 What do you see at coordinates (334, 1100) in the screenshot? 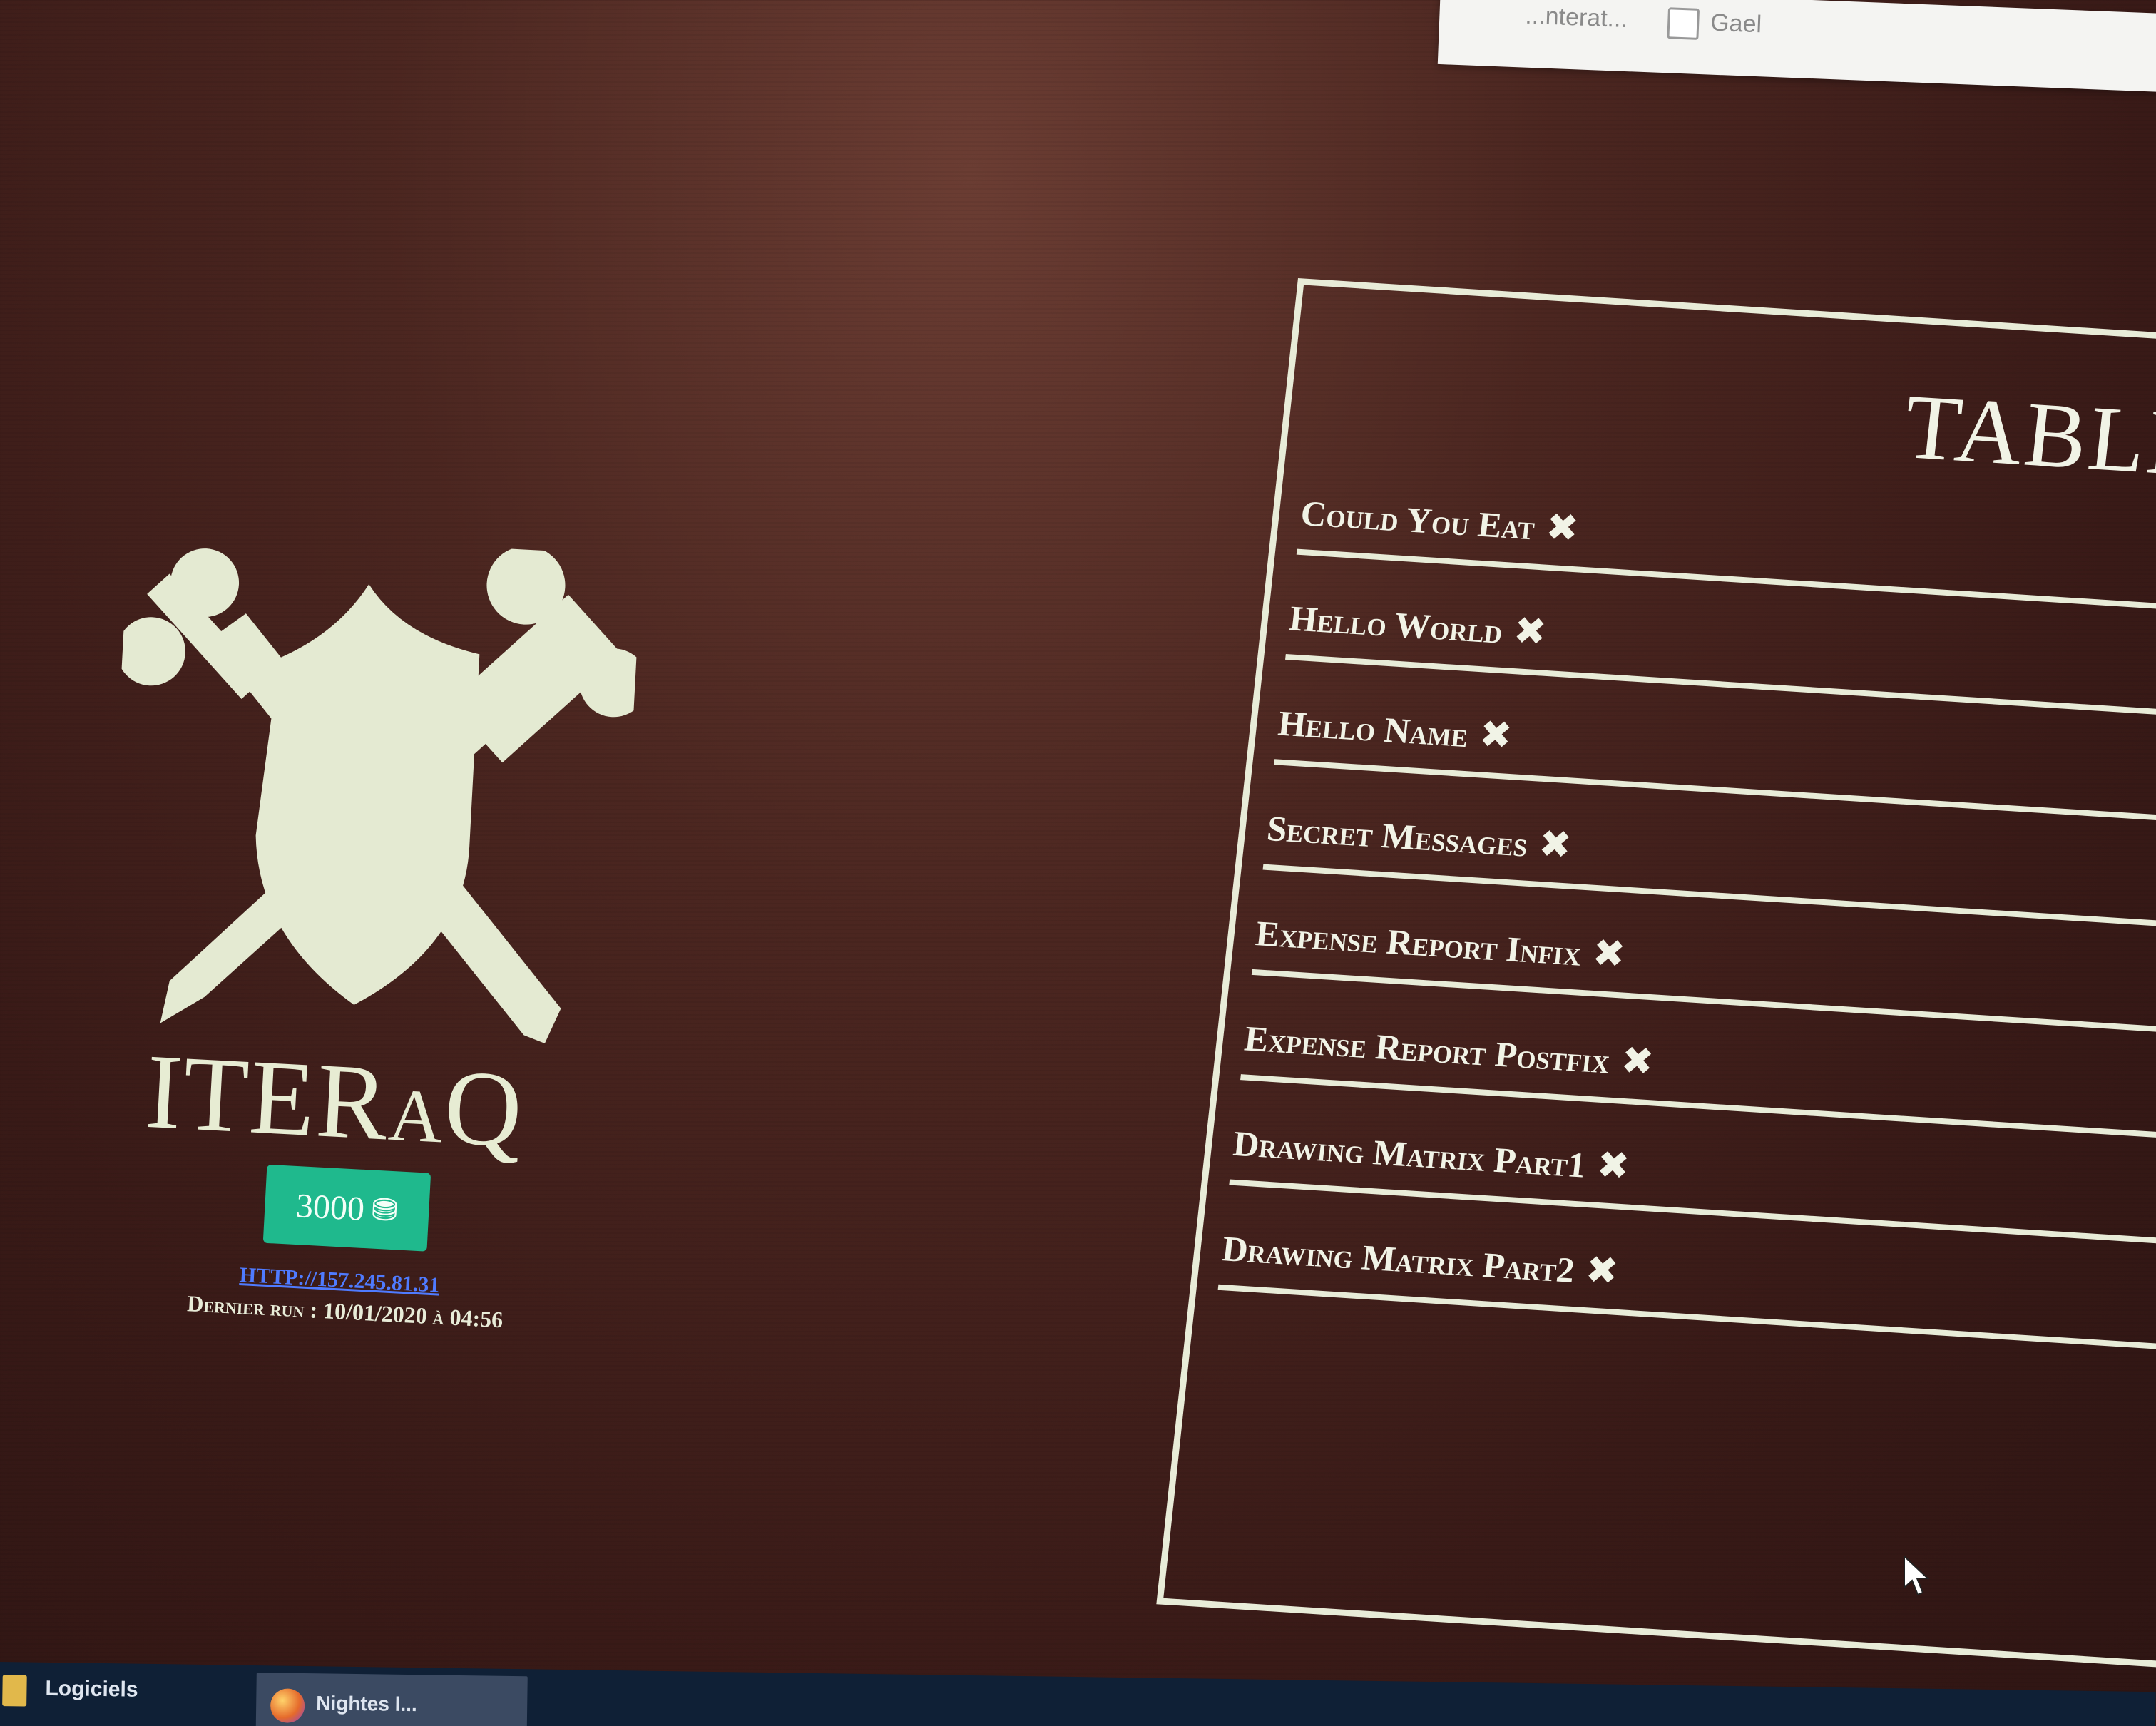
I see `app-title: ITERαQ` at bounding box center [334, 1100].